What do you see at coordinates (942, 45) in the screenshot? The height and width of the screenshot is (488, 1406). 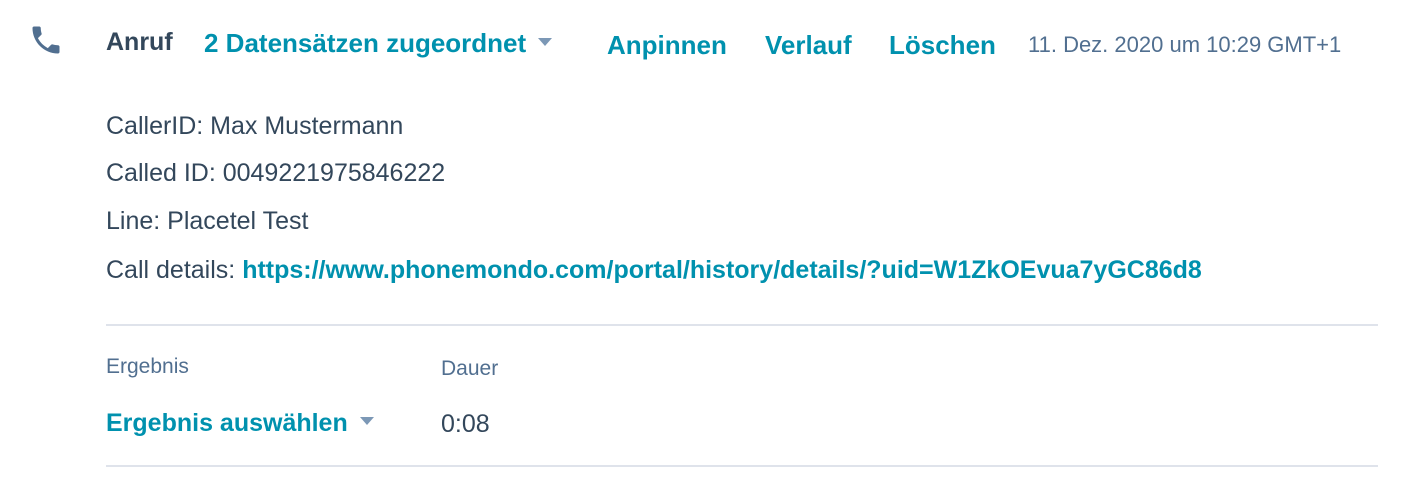 I see `delete-button: Löschen` at bounding box center [942, 45].